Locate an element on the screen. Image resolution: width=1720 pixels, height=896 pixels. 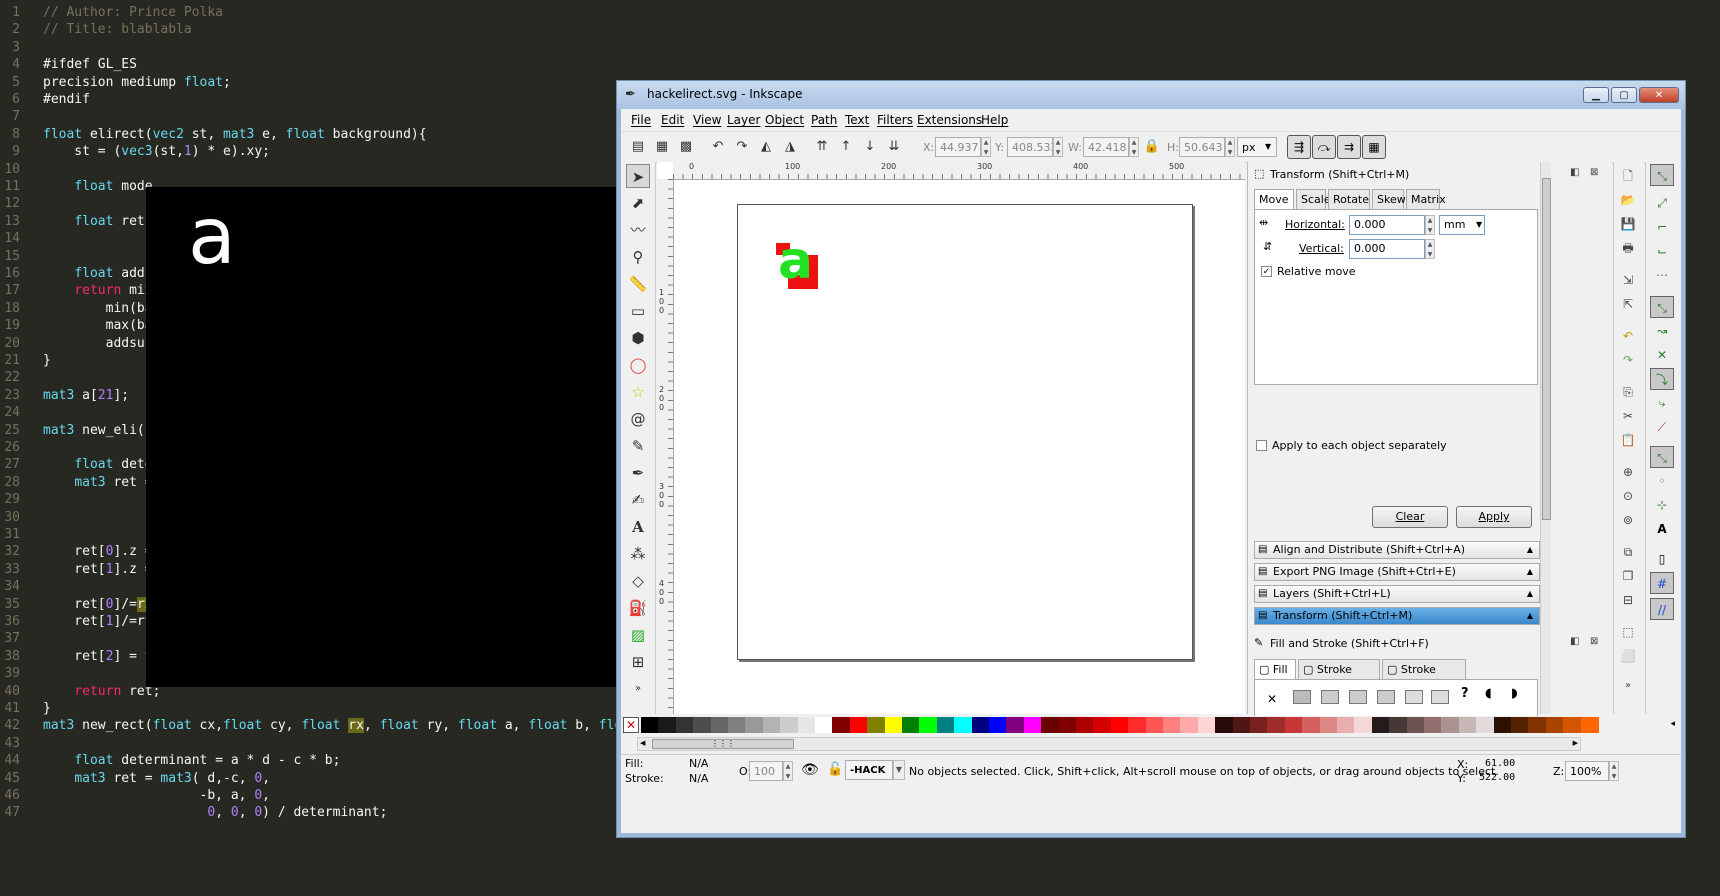
select-all-layers-icon: ▦ is located at coordinates (662, 147).